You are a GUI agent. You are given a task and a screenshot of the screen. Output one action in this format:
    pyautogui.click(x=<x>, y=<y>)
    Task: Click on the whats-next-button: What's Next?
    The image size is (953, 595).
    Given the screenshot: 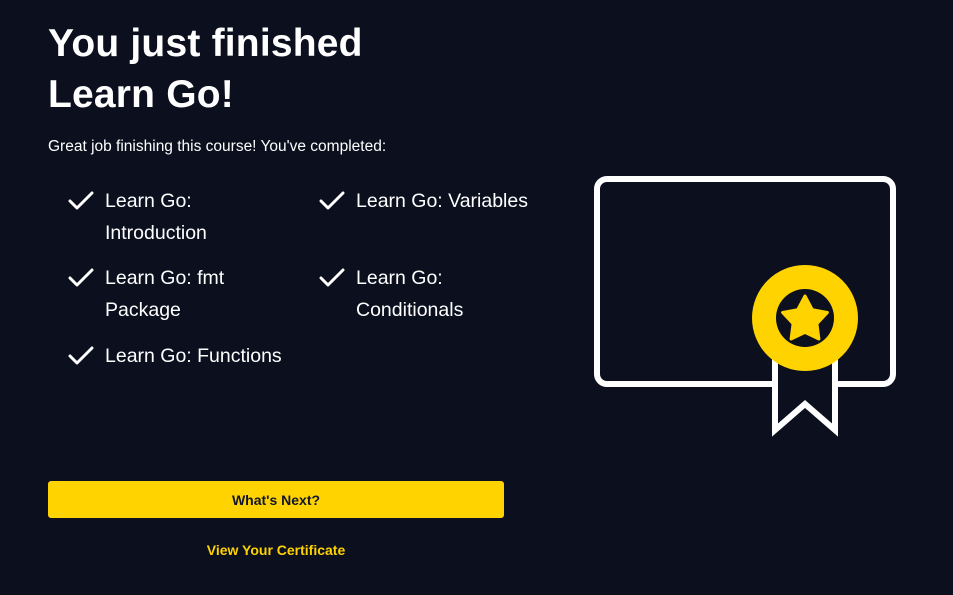 What is the action you would take?
    pyautogui.click(x=276, y=499)
    